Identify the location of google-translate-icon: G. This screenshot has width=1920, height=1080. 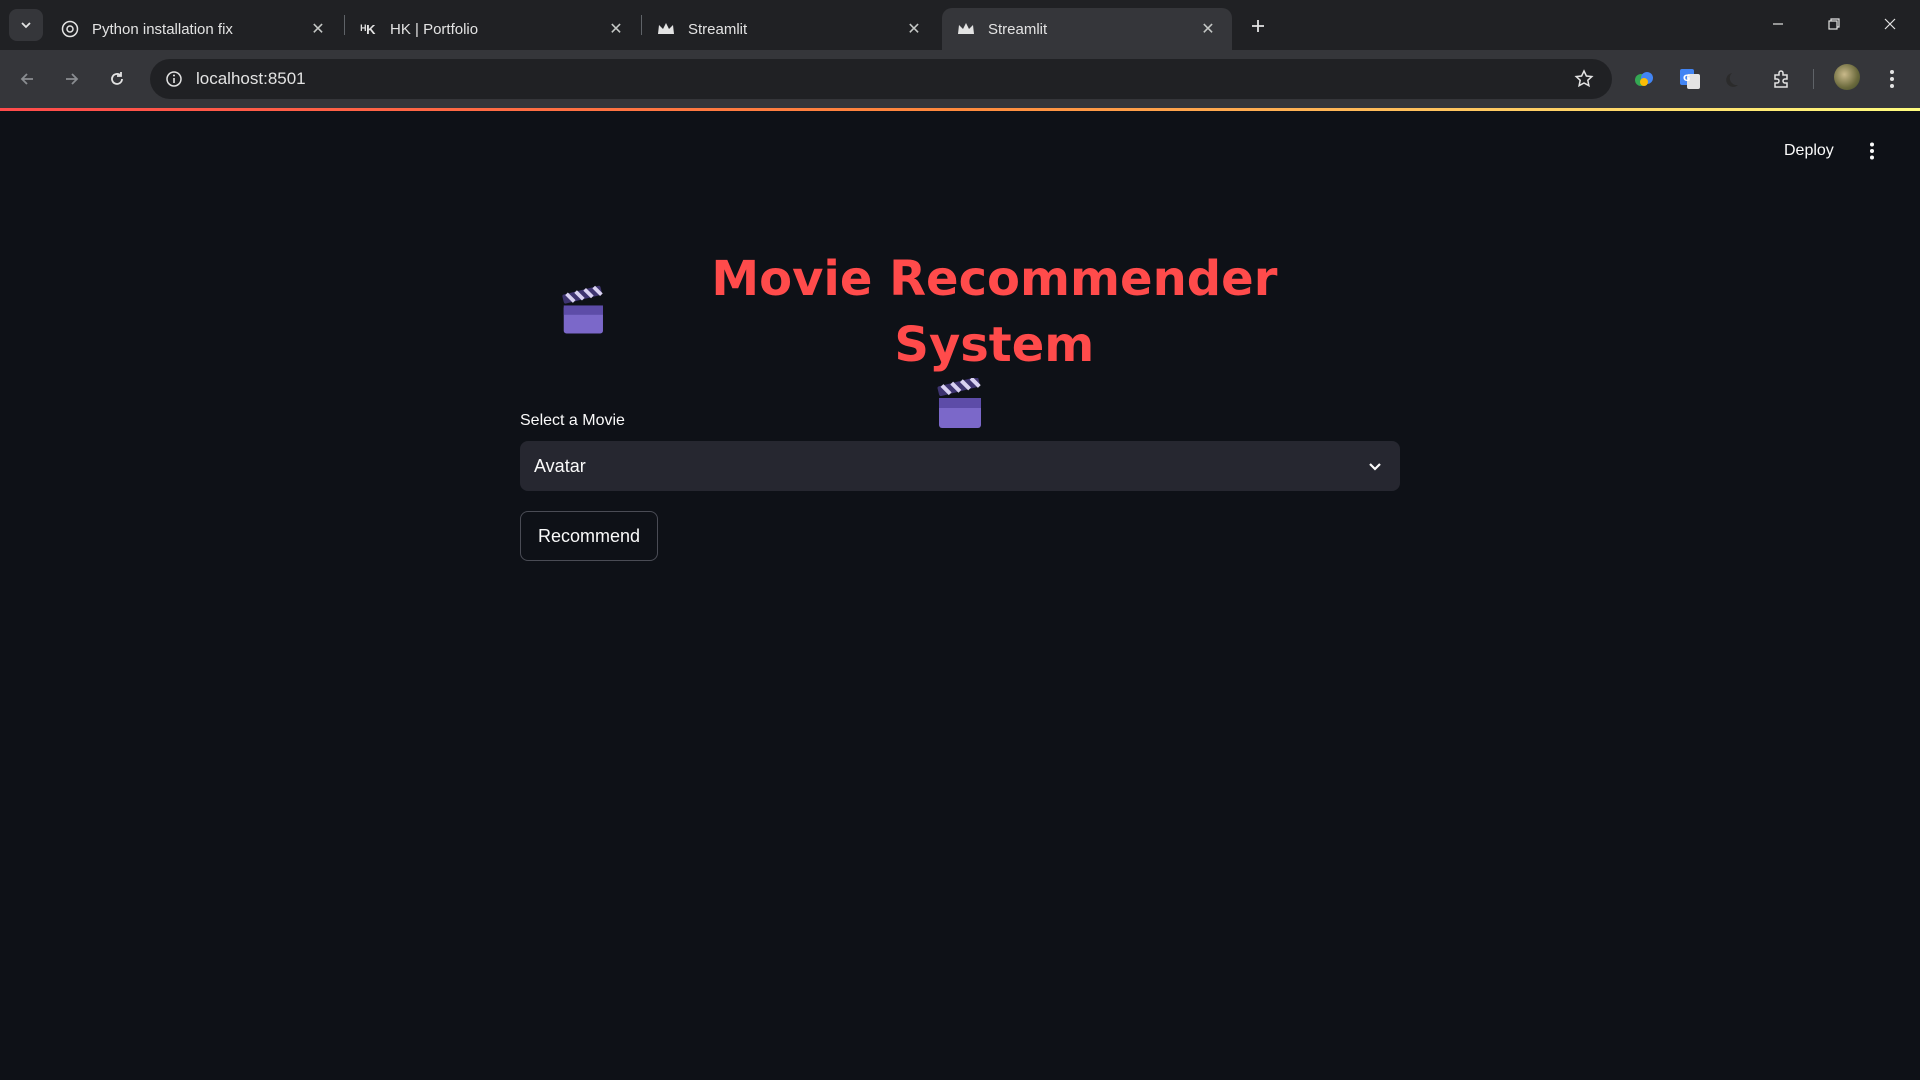
(1690, 79).